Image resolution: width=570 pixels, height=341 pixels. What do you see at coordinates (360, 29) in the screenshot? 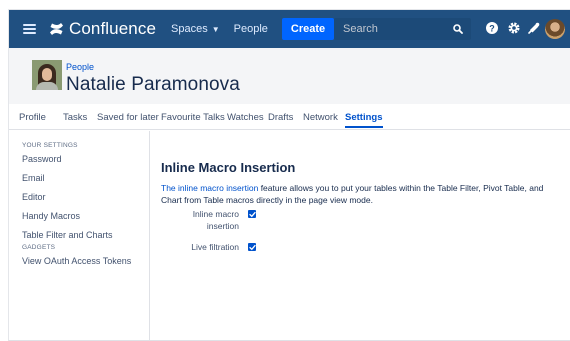
I see `search-placeholder: Search` at bounding box center [360, 29].